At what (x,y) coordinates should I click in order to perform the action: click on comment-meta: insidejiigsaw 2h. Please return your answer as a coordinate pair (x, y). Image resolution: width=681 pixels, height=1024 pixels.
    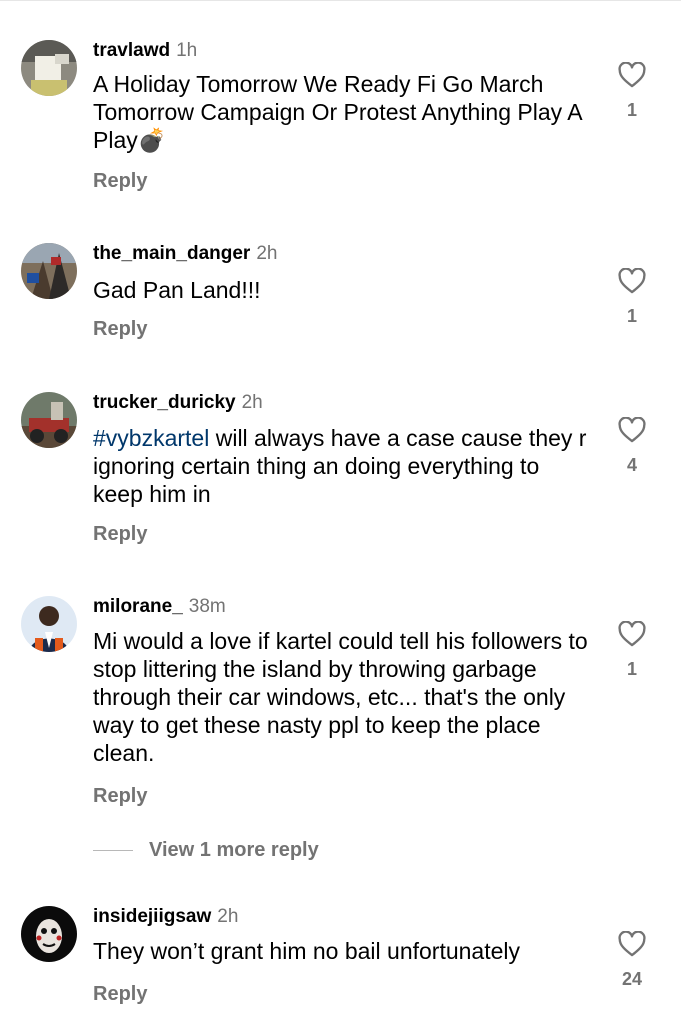
    Looking at the image, I should click on (165, 917).